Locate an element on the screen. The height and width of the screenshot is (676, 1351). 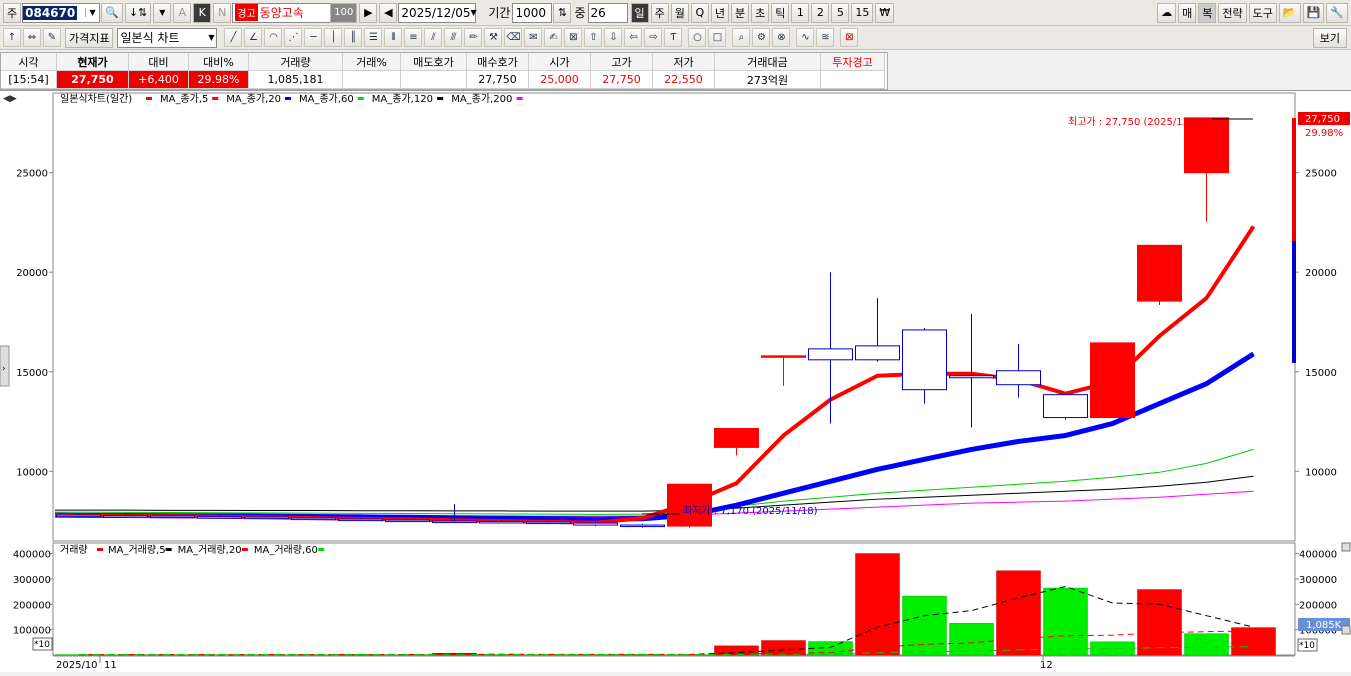
interval-2: 2 is located at coordinates (820, 12).